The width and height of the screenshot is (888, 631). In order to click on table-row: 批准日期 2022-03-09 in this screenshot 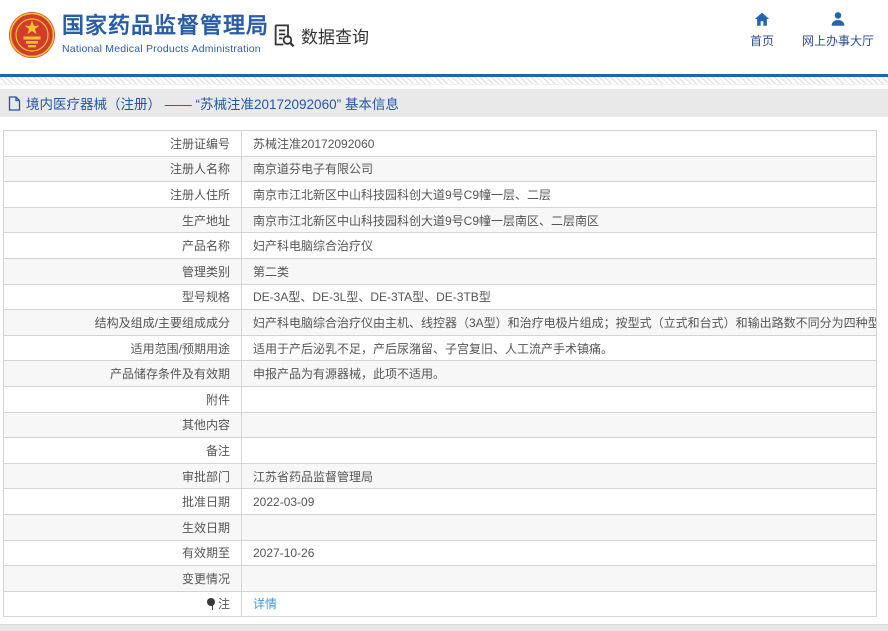, I will do `click(440, 501)`.